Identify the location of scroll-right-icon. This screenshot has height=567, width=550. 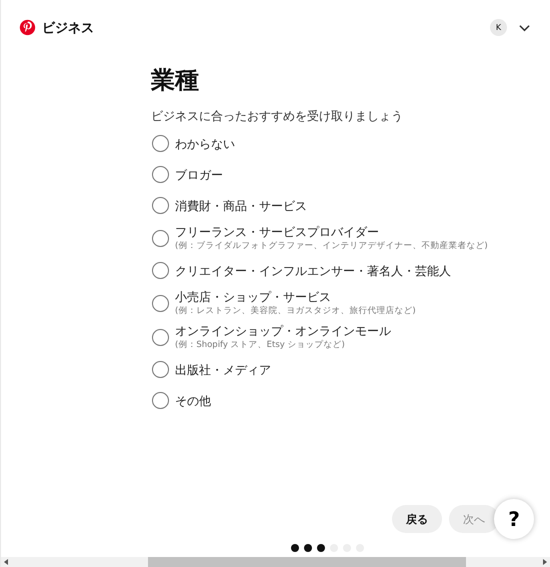
(545, 562).